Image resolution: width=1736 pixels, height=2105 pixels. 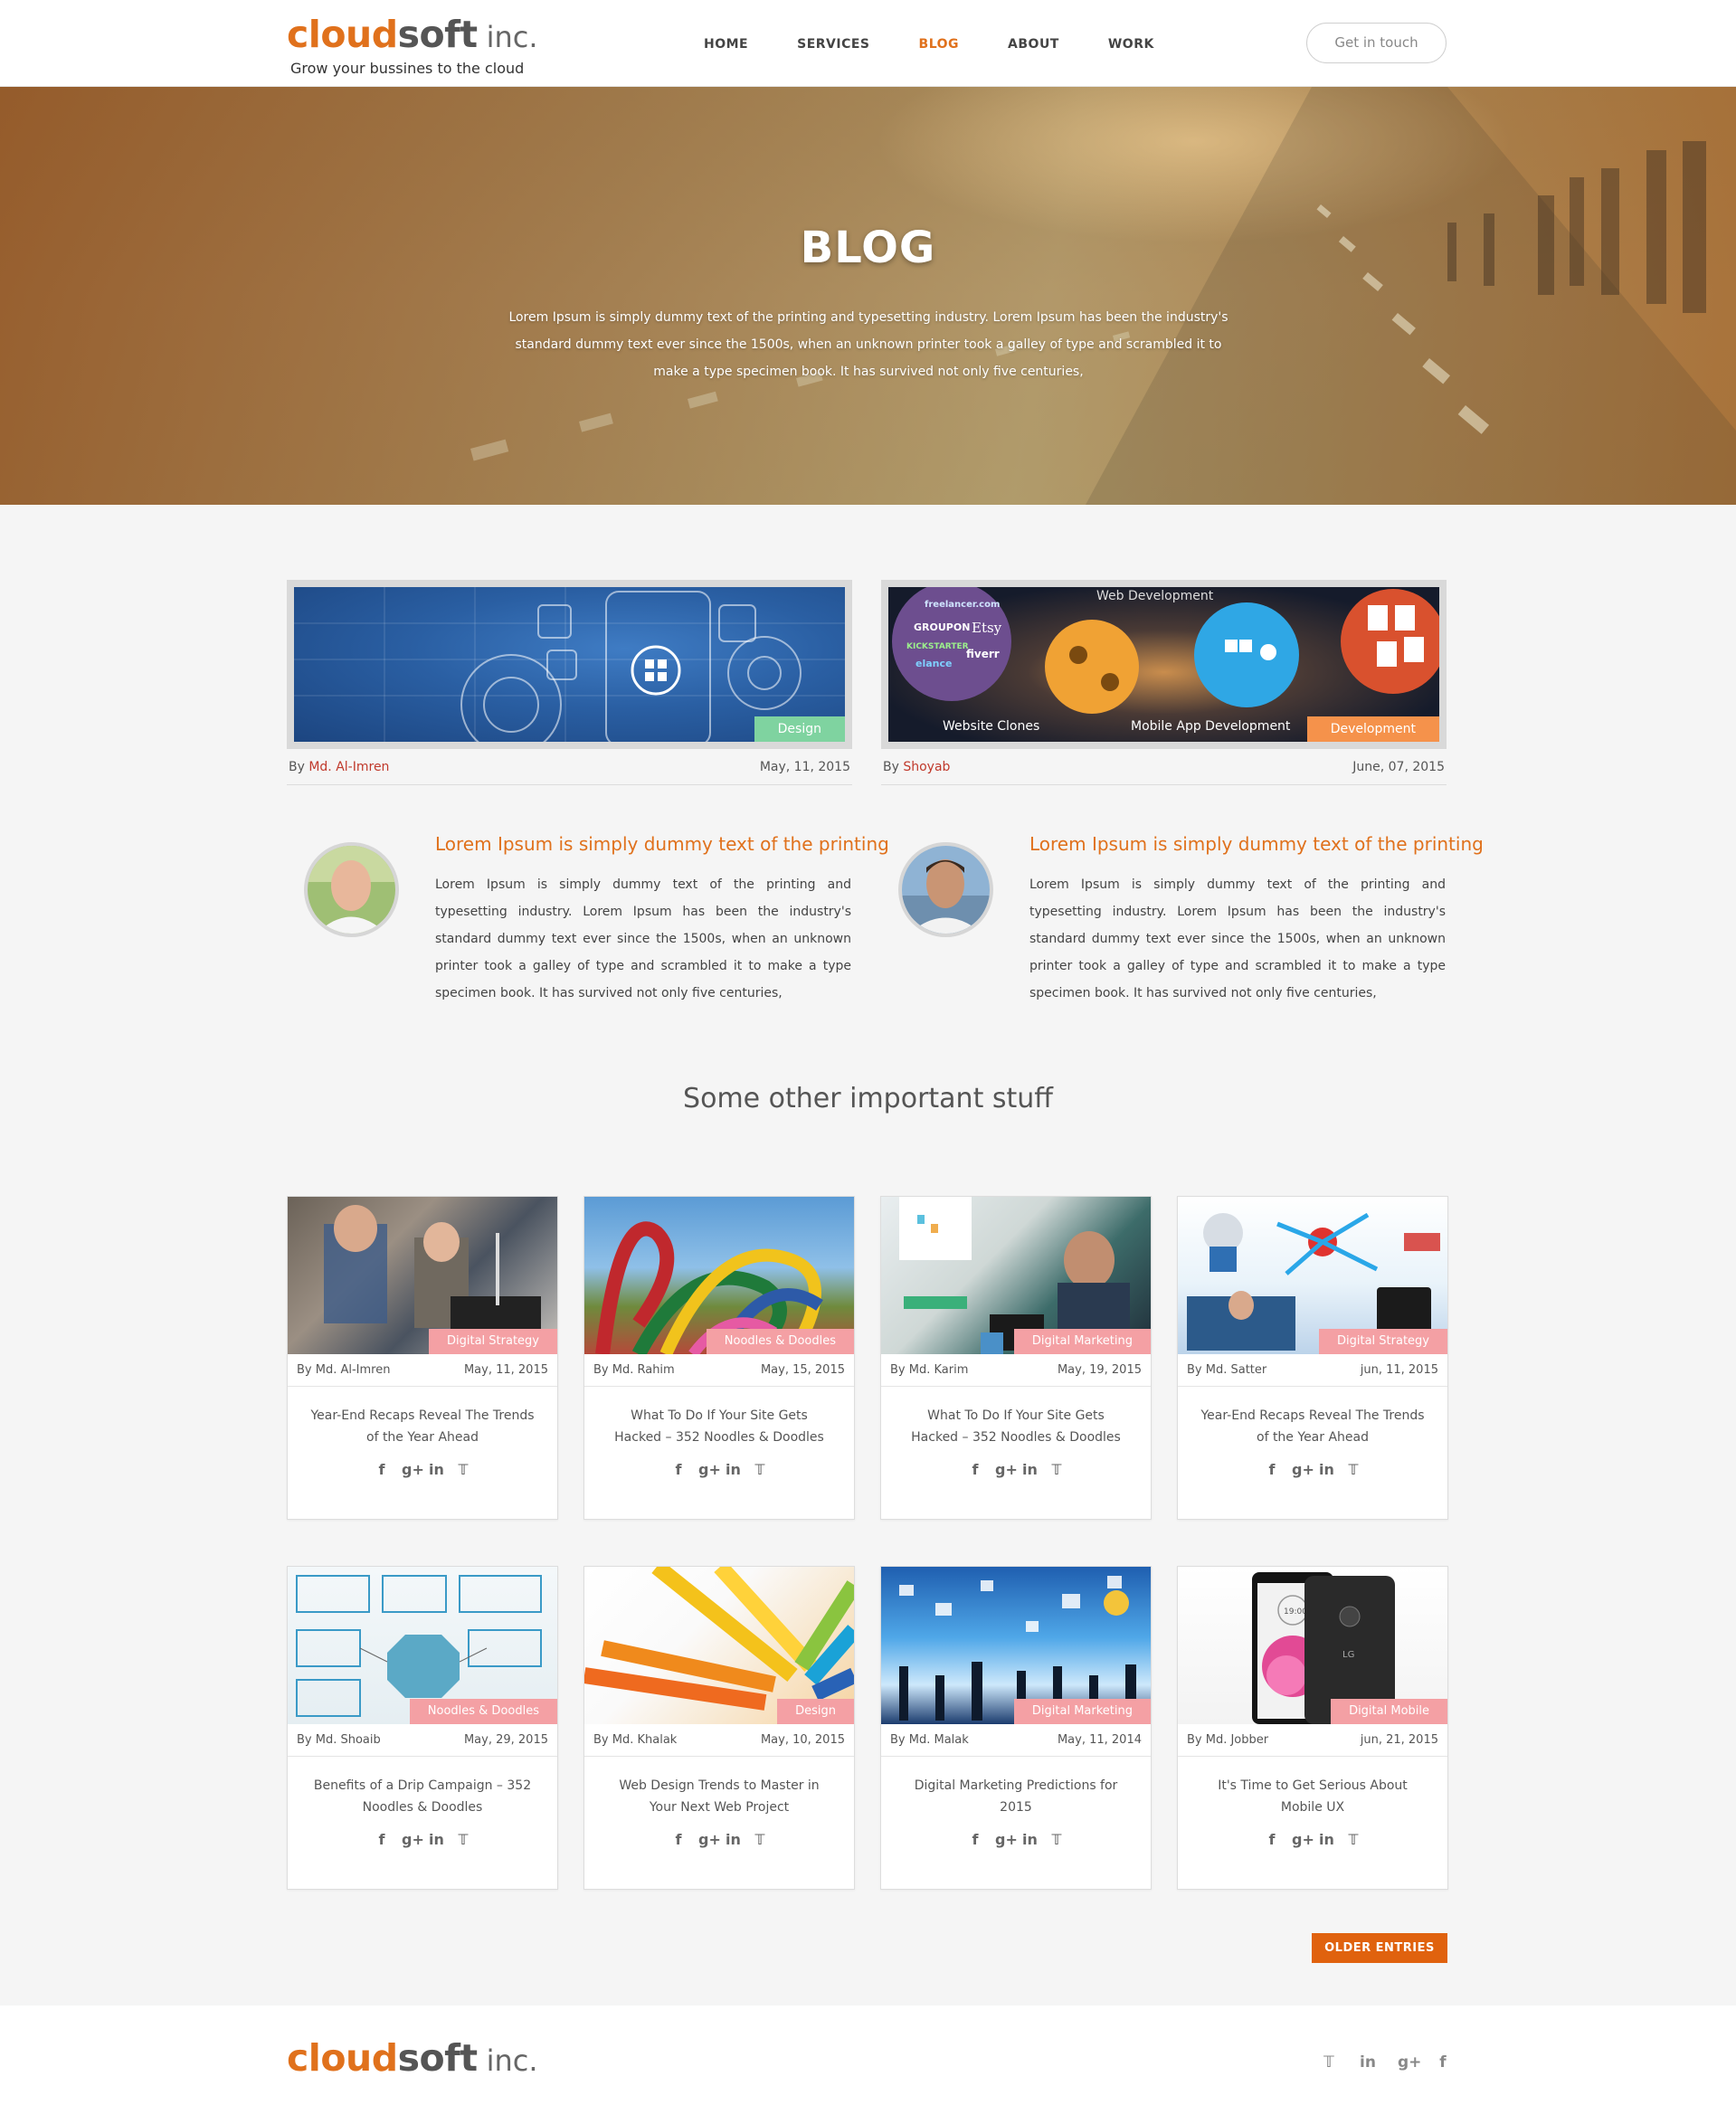 I want to click on older-entries-button: OLDER ENTRIES, so click(x=1379, y=1948).